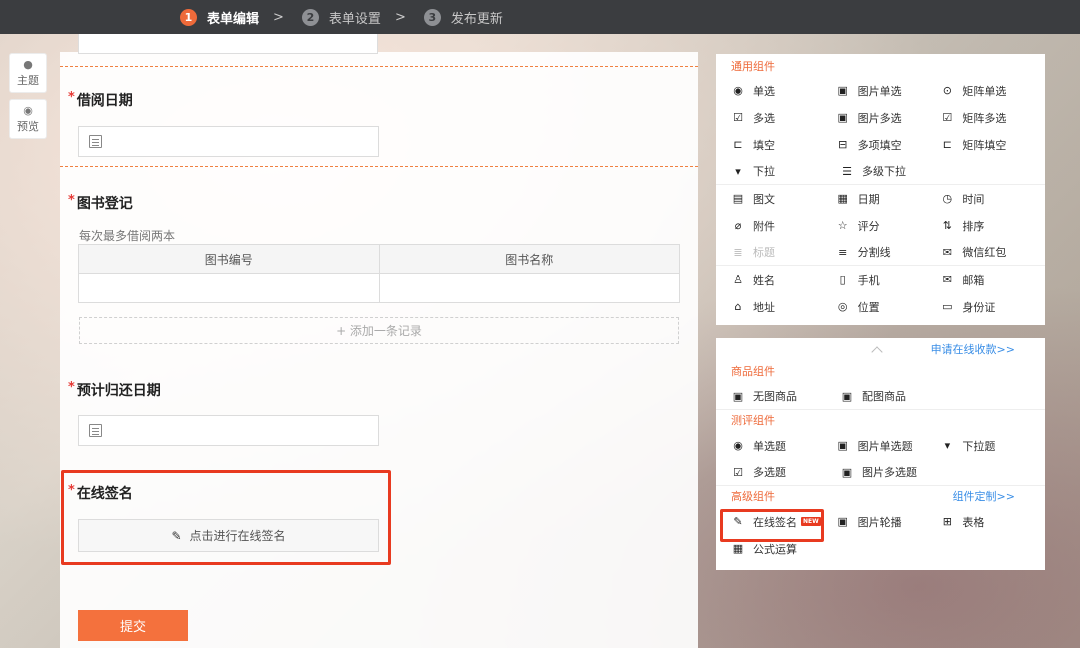 The height and width of the screenshot is (648, 1080). Describe the element at coordinates (984, 145) in the screenshot. I see `component-label: 矩阵填空` at that location.